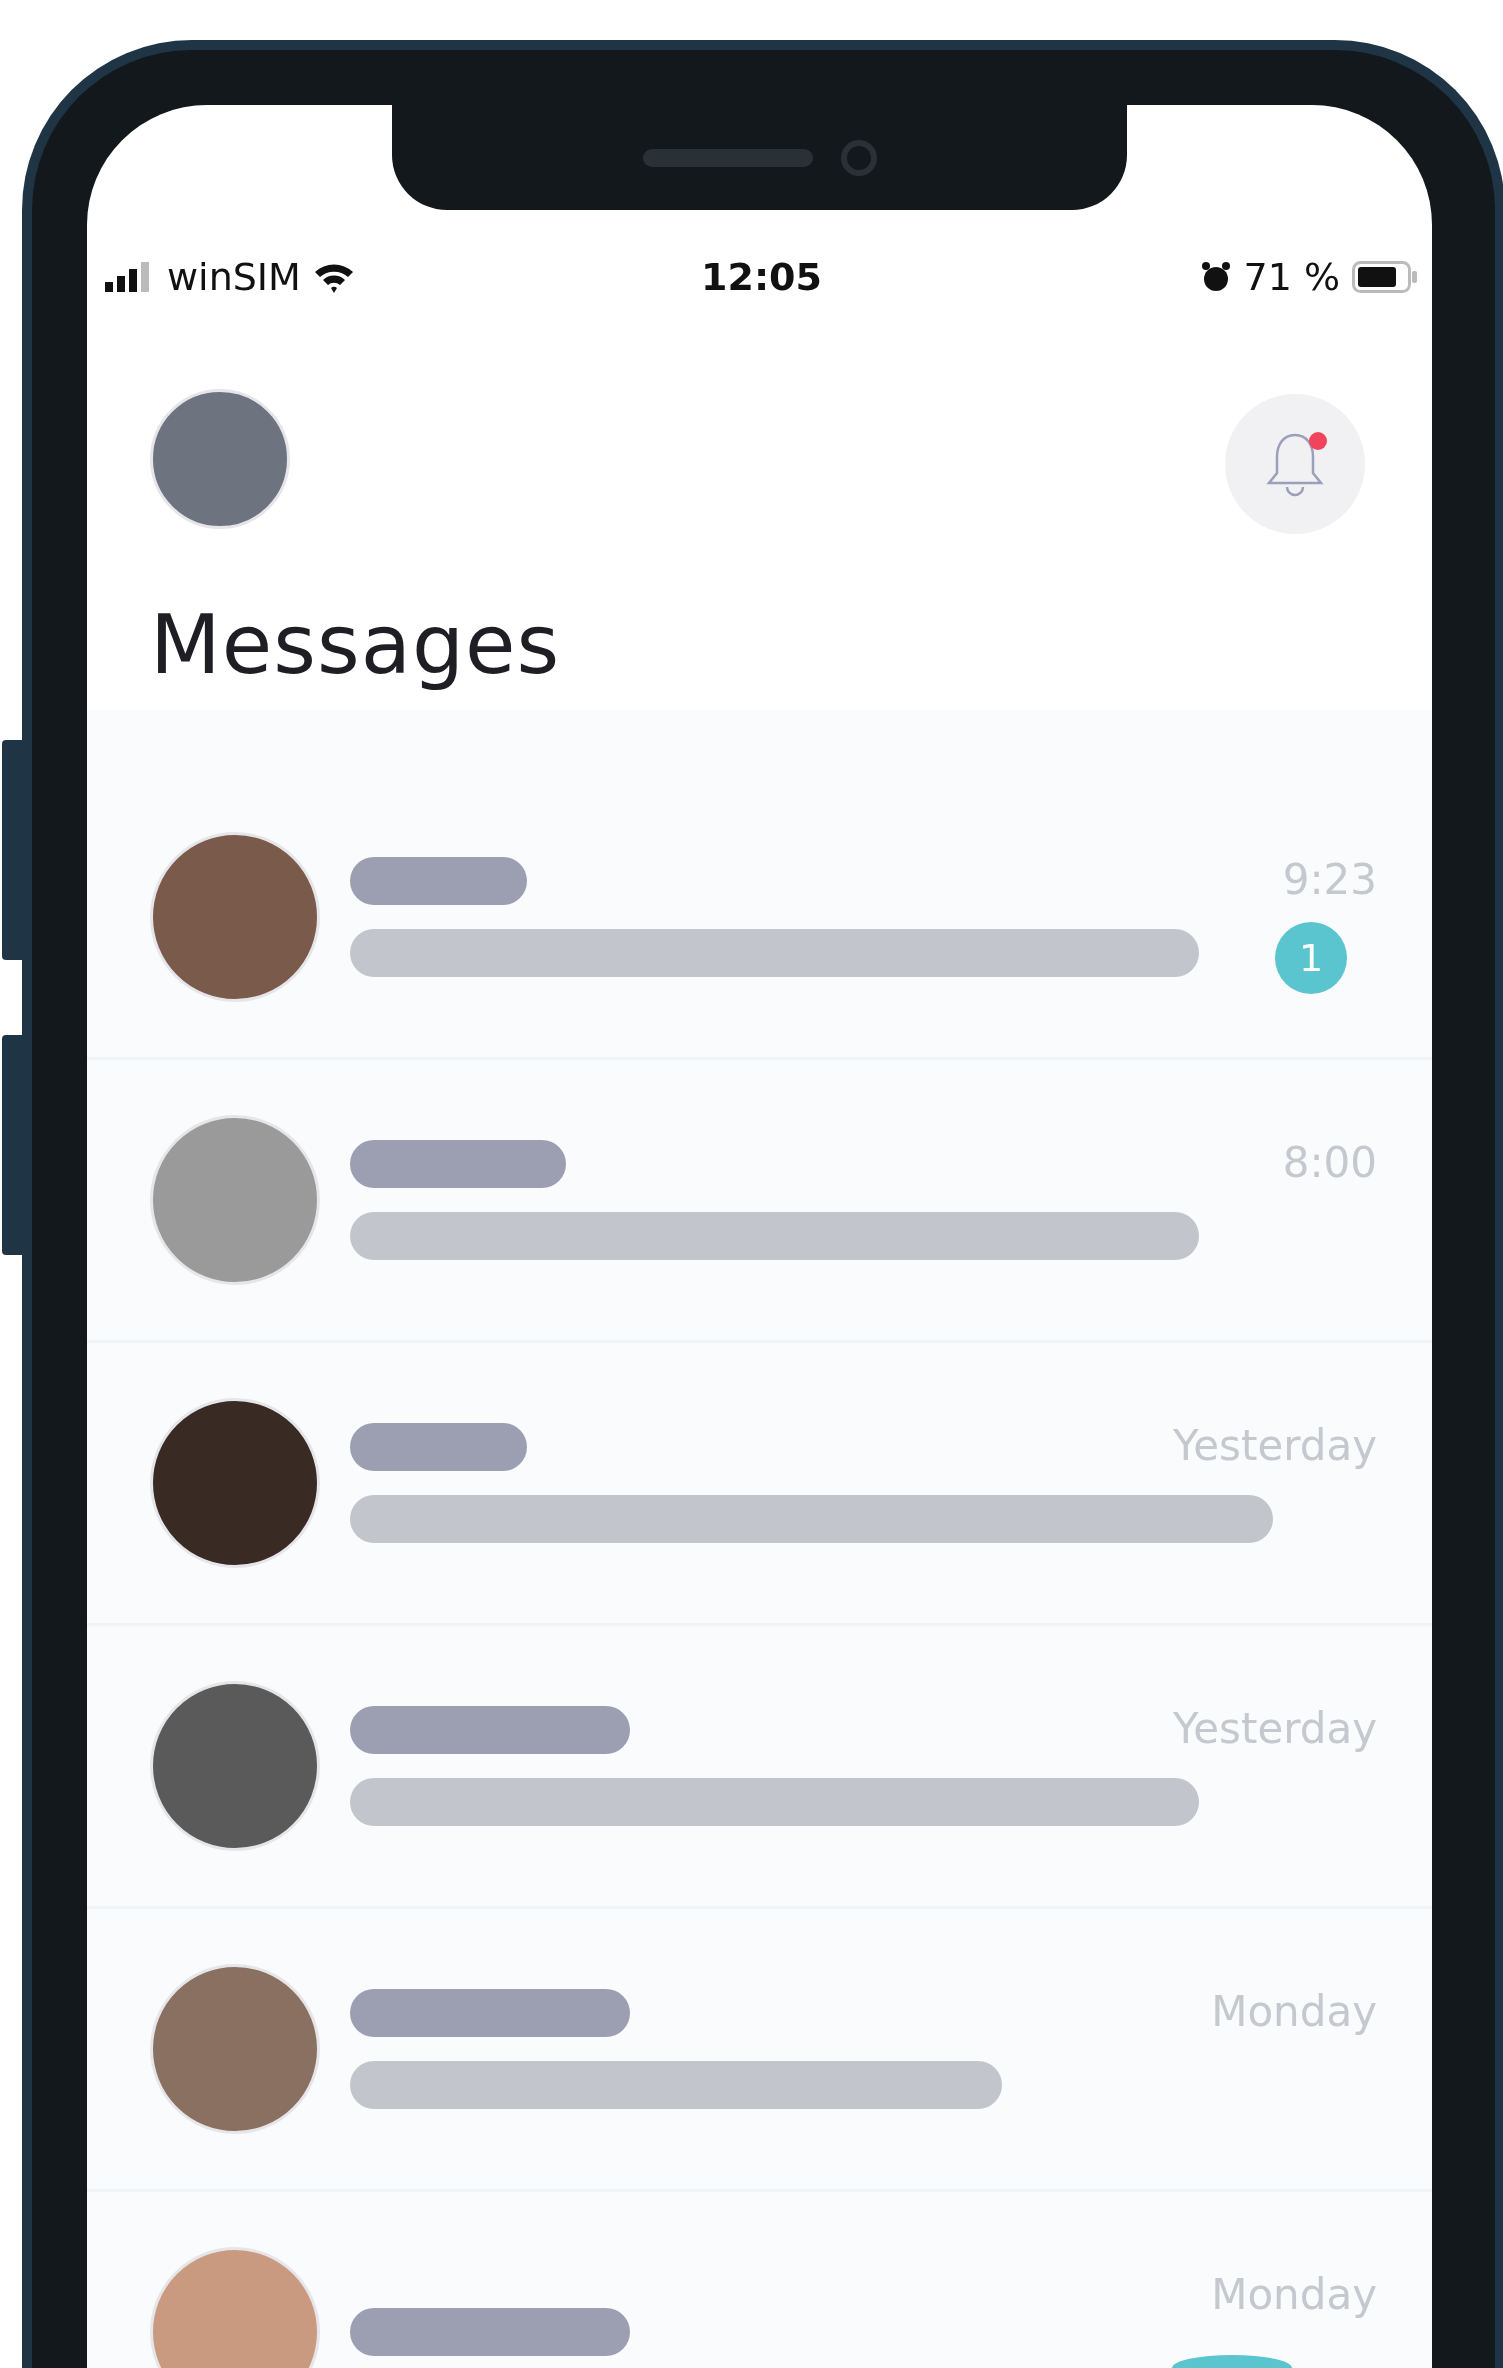 The image size is (1503, 2368). What do you see at coordinates (858, 157) in the screenshot?
I see `camera-icon` at bounding box center [858, 157].